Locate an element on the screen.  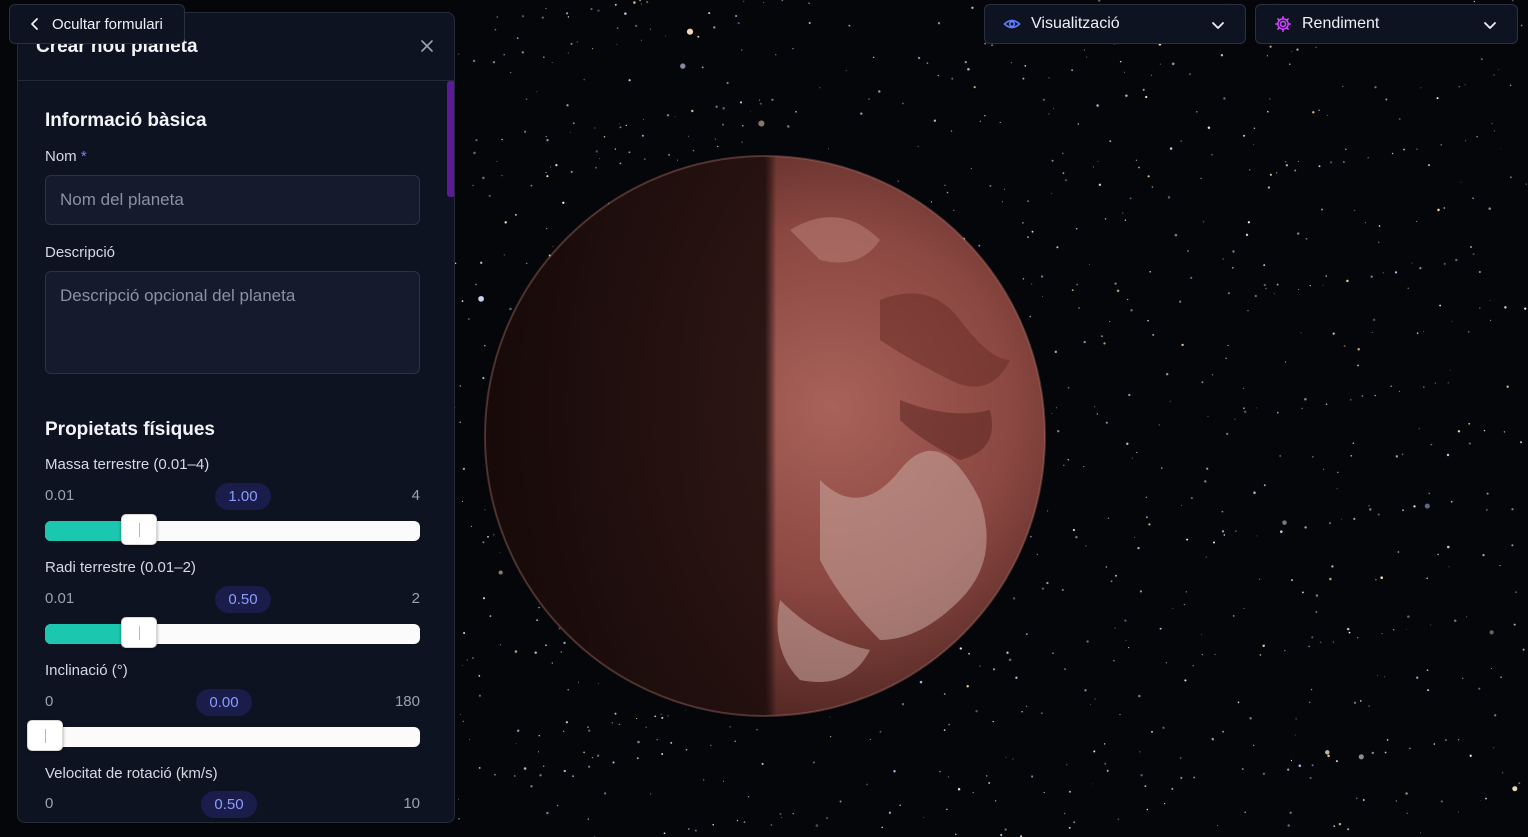
visualization-dropdown: Visualització is located at coordinates (1115, 24).